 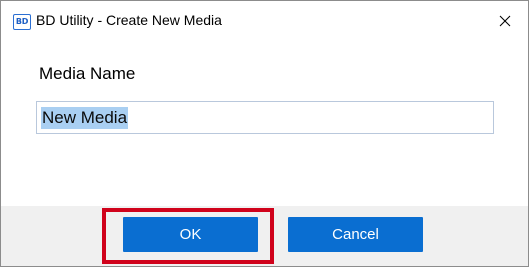 I want to click on close-button, so click(x=505, y=21).